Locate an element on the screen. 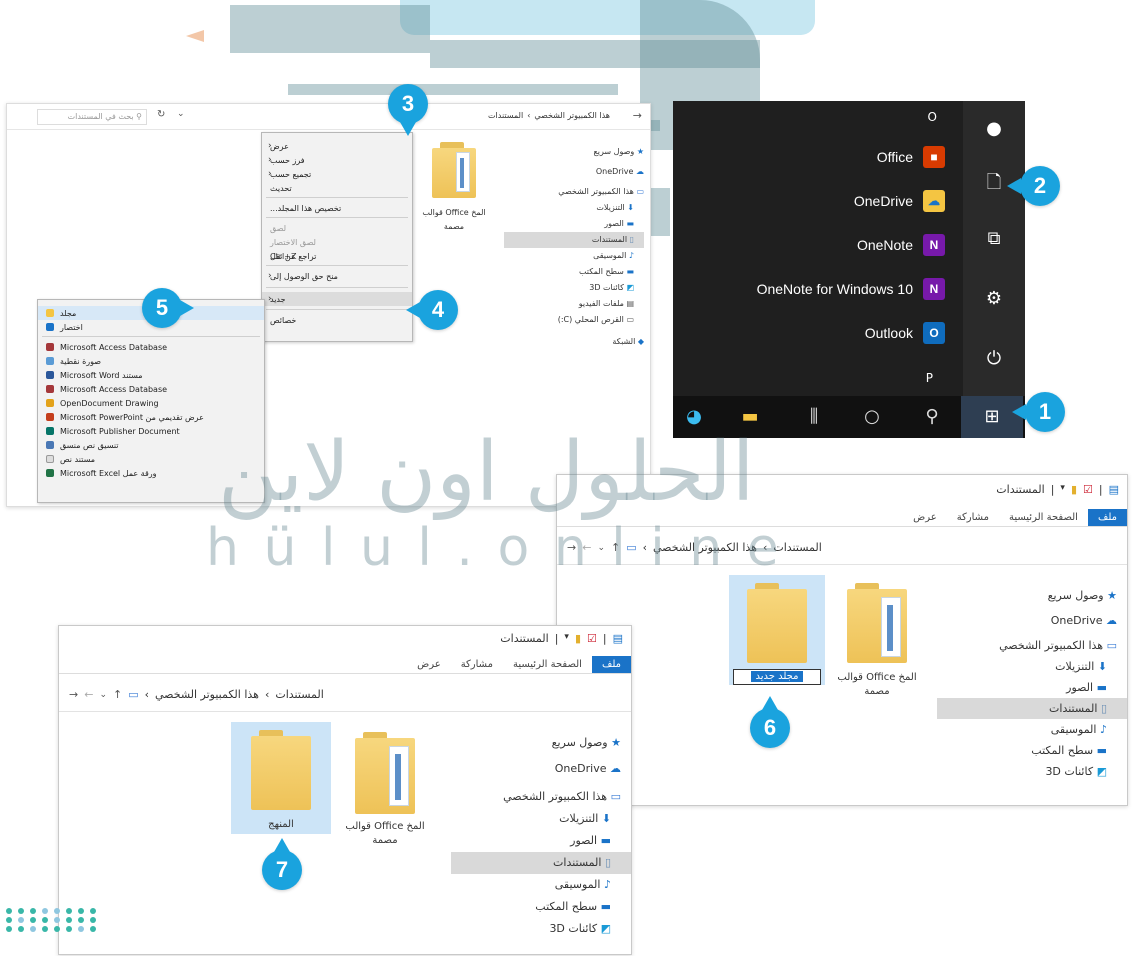  star-icon: ★ is located at coordinates (616, 742).